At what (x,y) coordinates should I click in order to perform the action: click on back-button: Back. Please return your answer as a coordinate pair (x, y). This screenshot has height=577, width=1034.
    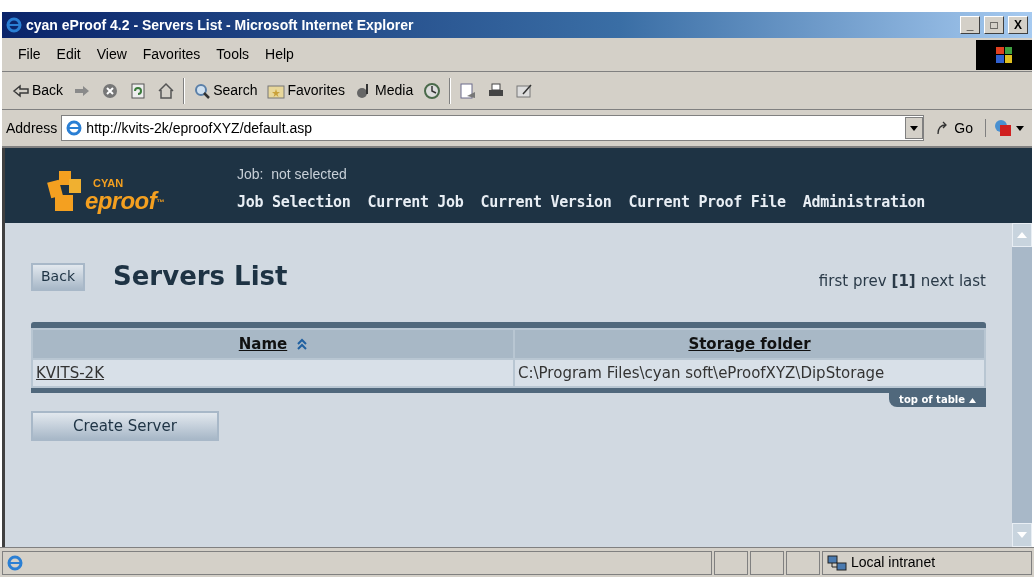
    Looking at the image, I should click on (58, 276).